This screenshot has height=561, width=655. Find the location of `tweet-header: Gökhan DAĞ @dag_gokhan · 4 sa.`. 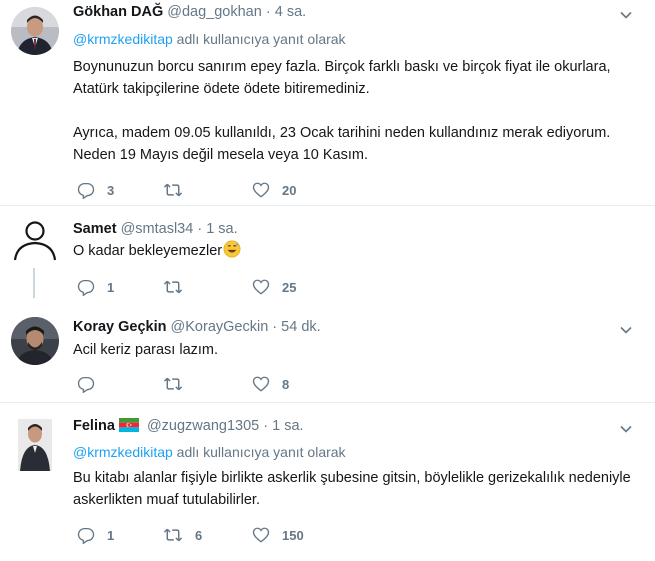

tweet-header: Gökhan DAĞ @dag_gokhan · 4 sa. is located at coordinates (189, 12).